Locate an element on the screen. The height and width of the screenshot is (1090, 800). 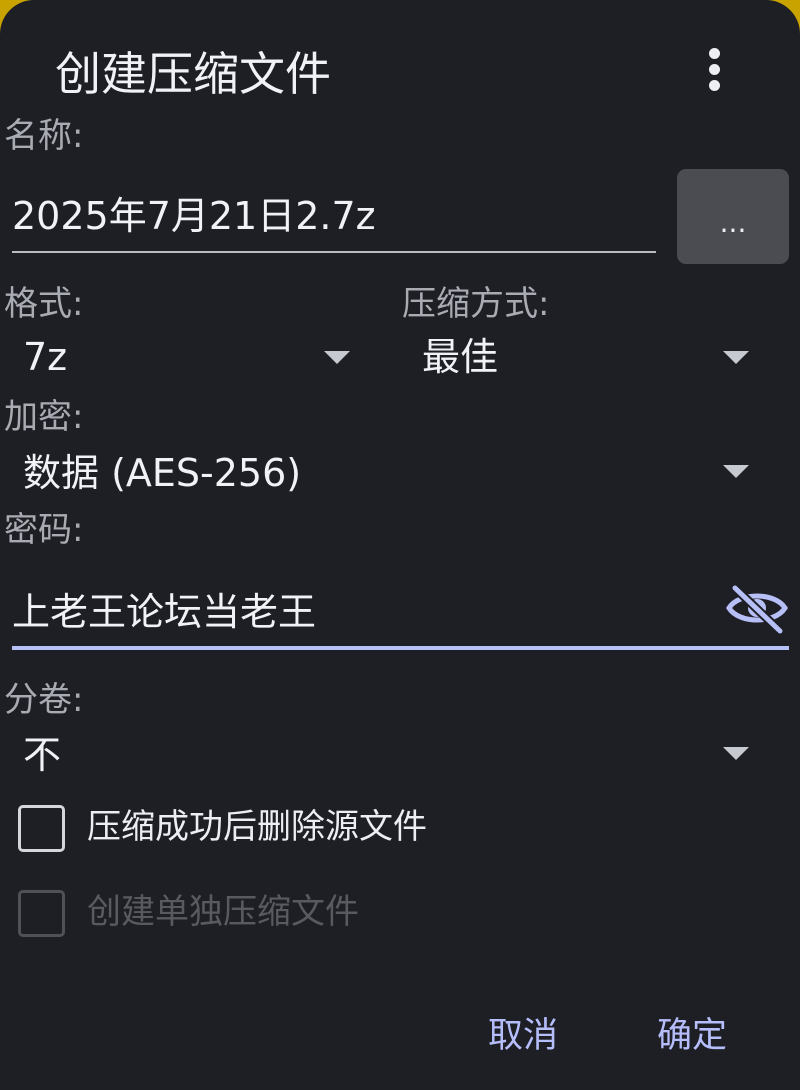
encryption-chevron-down-icon is located at coordinates (736, 471).